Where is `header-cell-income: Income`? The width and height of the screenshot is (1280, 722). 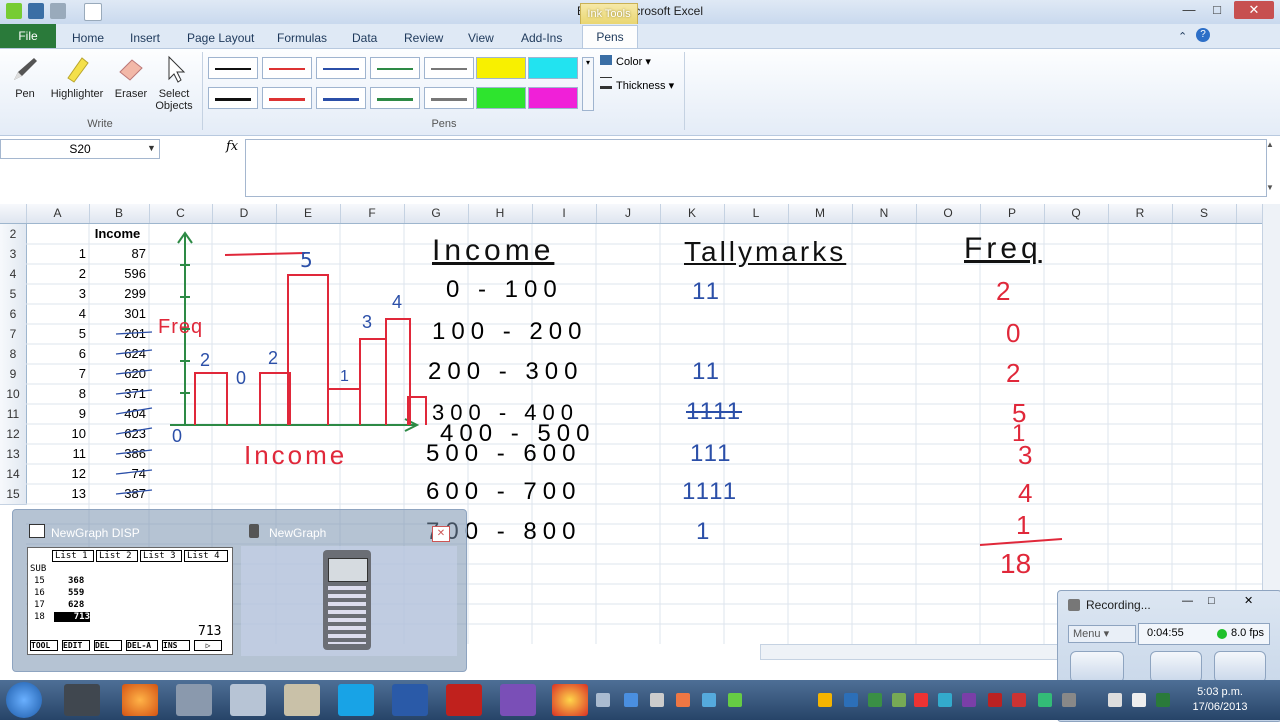
header-cell-income: Income is located at coordinates (119, 234).